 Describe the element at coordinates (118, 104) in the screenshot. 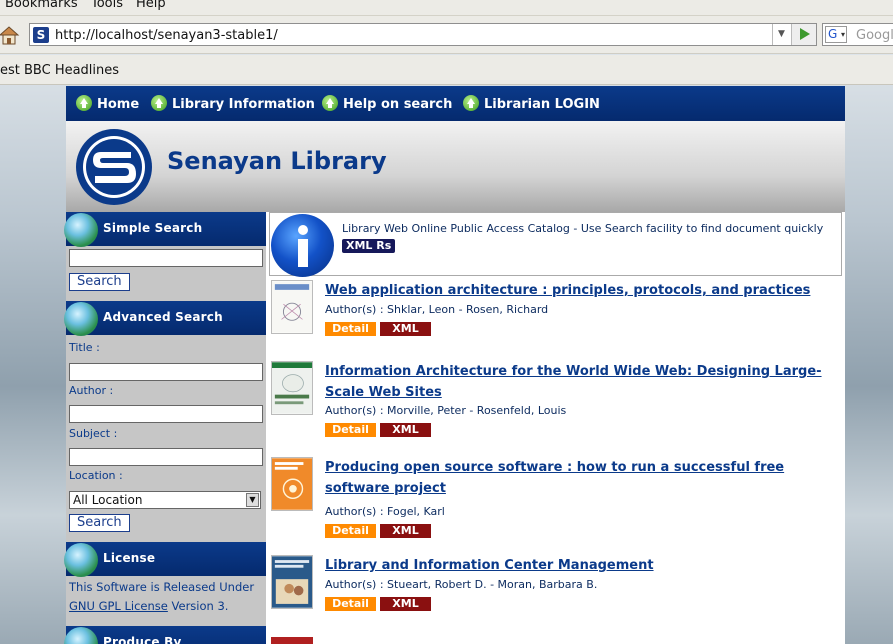

I see `nav-home-label: Home` at that location.